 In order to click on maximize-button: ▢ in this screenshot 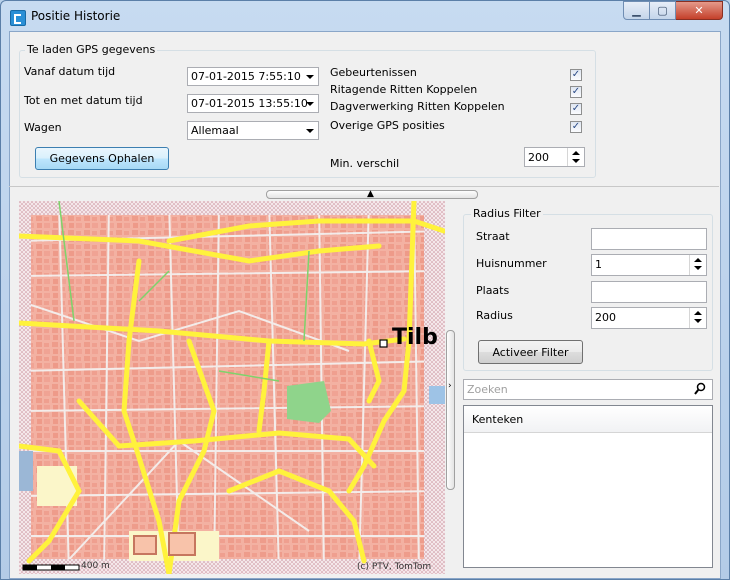, I will do `click(663, 10)`.